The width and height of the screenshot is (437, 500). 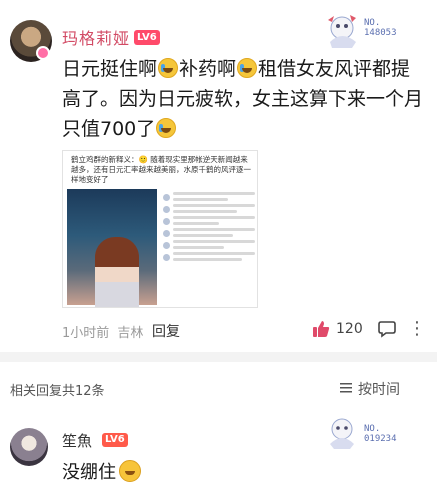 I want to click on anime-character-image, so click(x=112, y=248).